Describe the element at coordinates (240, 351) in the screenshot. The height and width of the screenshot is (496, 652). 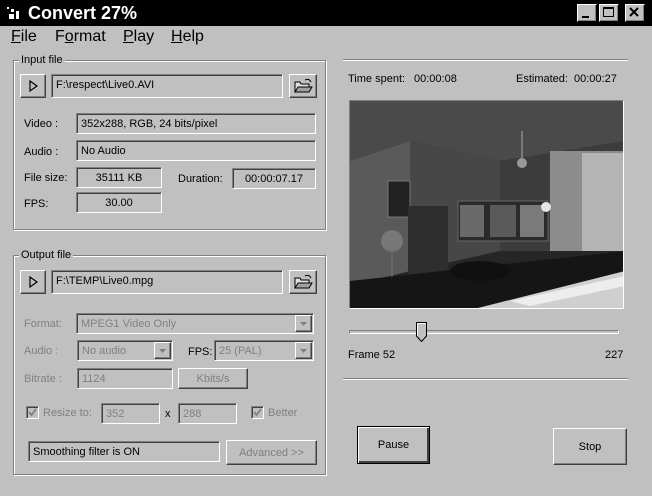
I see `output-fps-value: 25 (PAL)` at that location.